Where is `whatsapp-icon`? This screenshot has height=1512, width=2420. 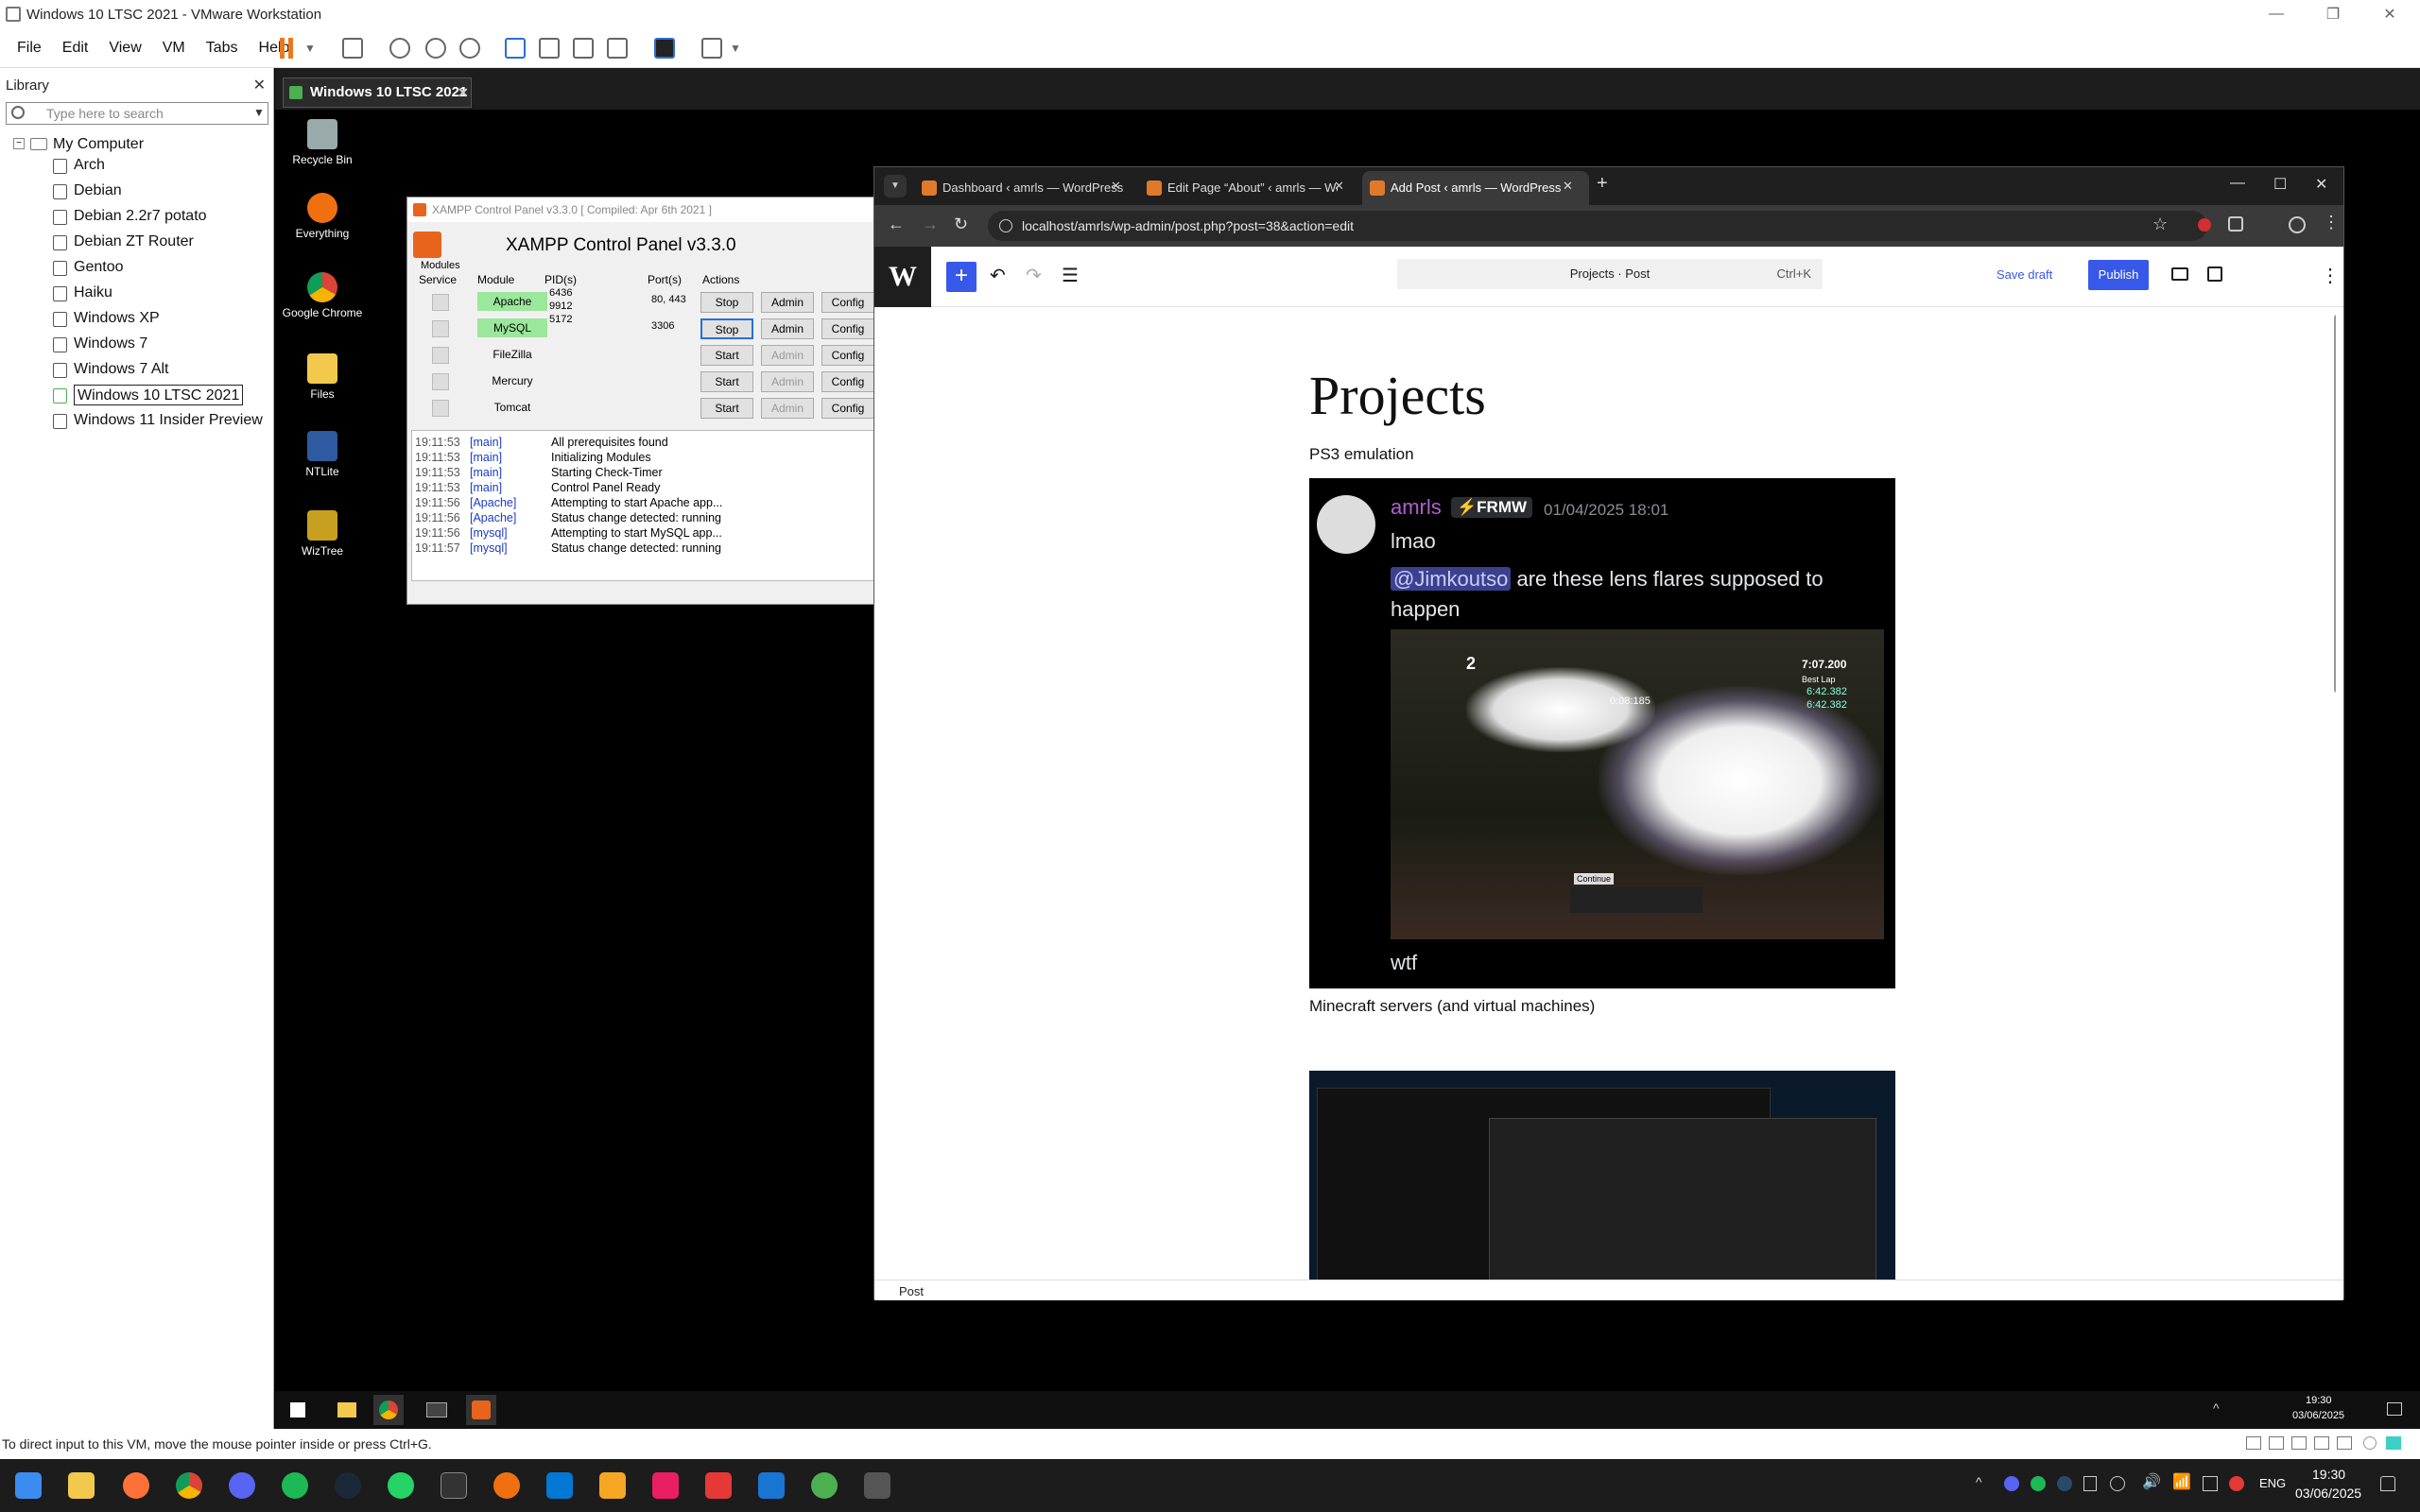 whatsapp-icon is located at coordinates (401, 1485).